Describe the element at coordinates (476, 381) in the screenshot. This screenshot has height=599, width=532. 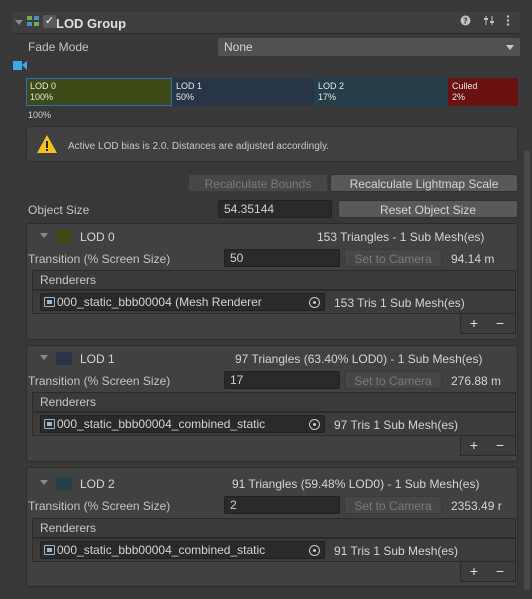
I see `lod-1-distance: 276.88 m` at that location.